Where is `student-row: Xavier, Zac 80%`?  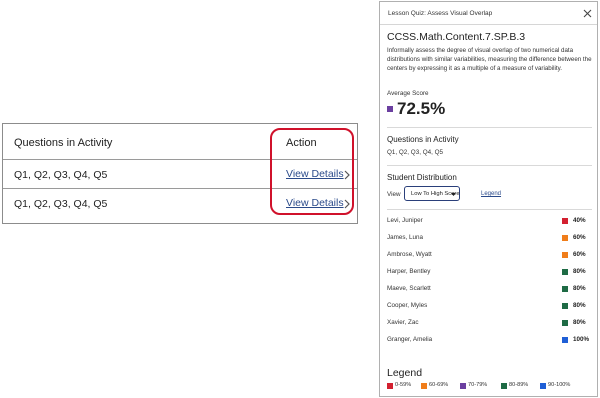
student-row: Xavier, Zac 80% is located at coordinates (488, 324).